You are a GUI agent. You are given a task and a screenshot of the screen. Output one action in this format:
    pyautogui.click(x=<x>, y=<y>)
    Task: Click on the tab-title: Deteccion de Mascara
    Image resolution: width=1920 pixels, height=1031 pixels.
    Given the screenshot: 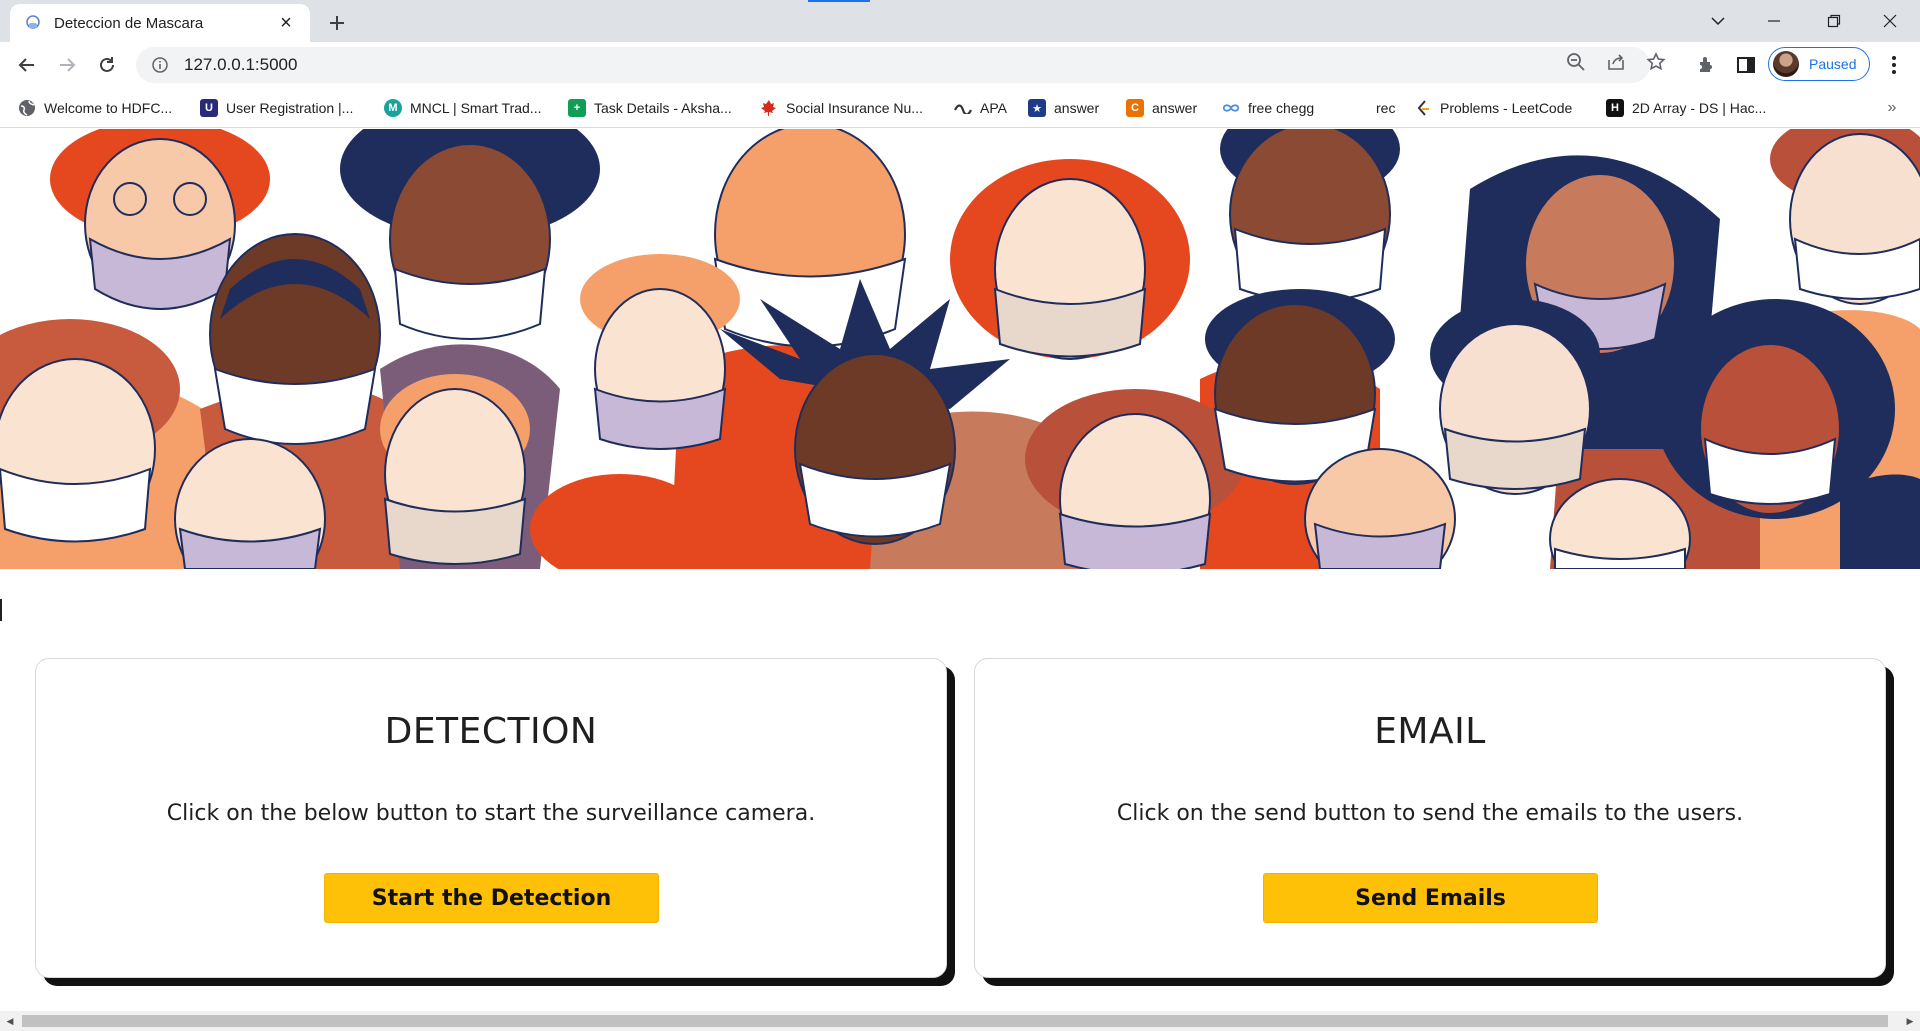 What is the action you would take?
    pyautogui.click(x=129, y=23)
    